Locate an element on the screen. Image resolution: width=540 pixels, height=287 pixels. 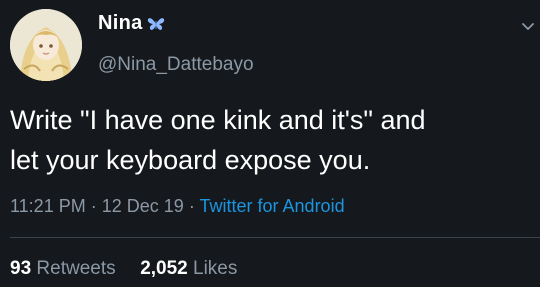
display-name: Nina is located at coordinates (120, 23).